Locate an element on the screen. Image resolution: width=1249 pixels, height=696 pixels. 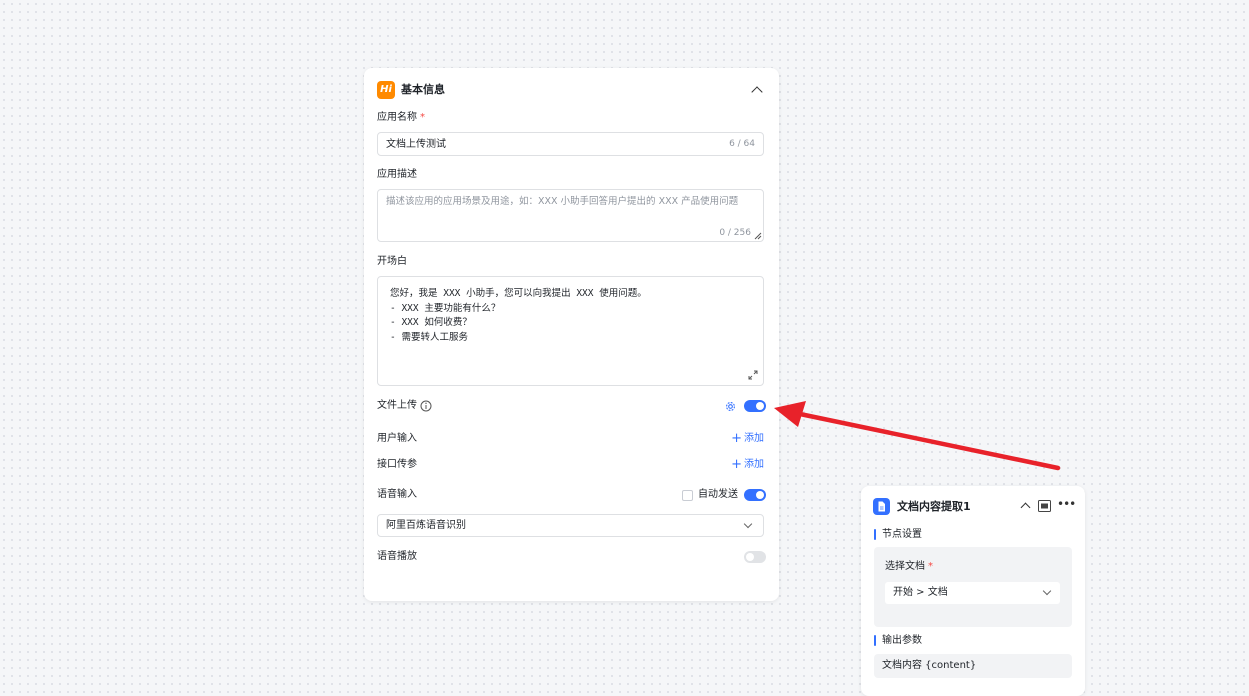
output-param-row: 文档内容 {content} is located at coordinates (973, 666).